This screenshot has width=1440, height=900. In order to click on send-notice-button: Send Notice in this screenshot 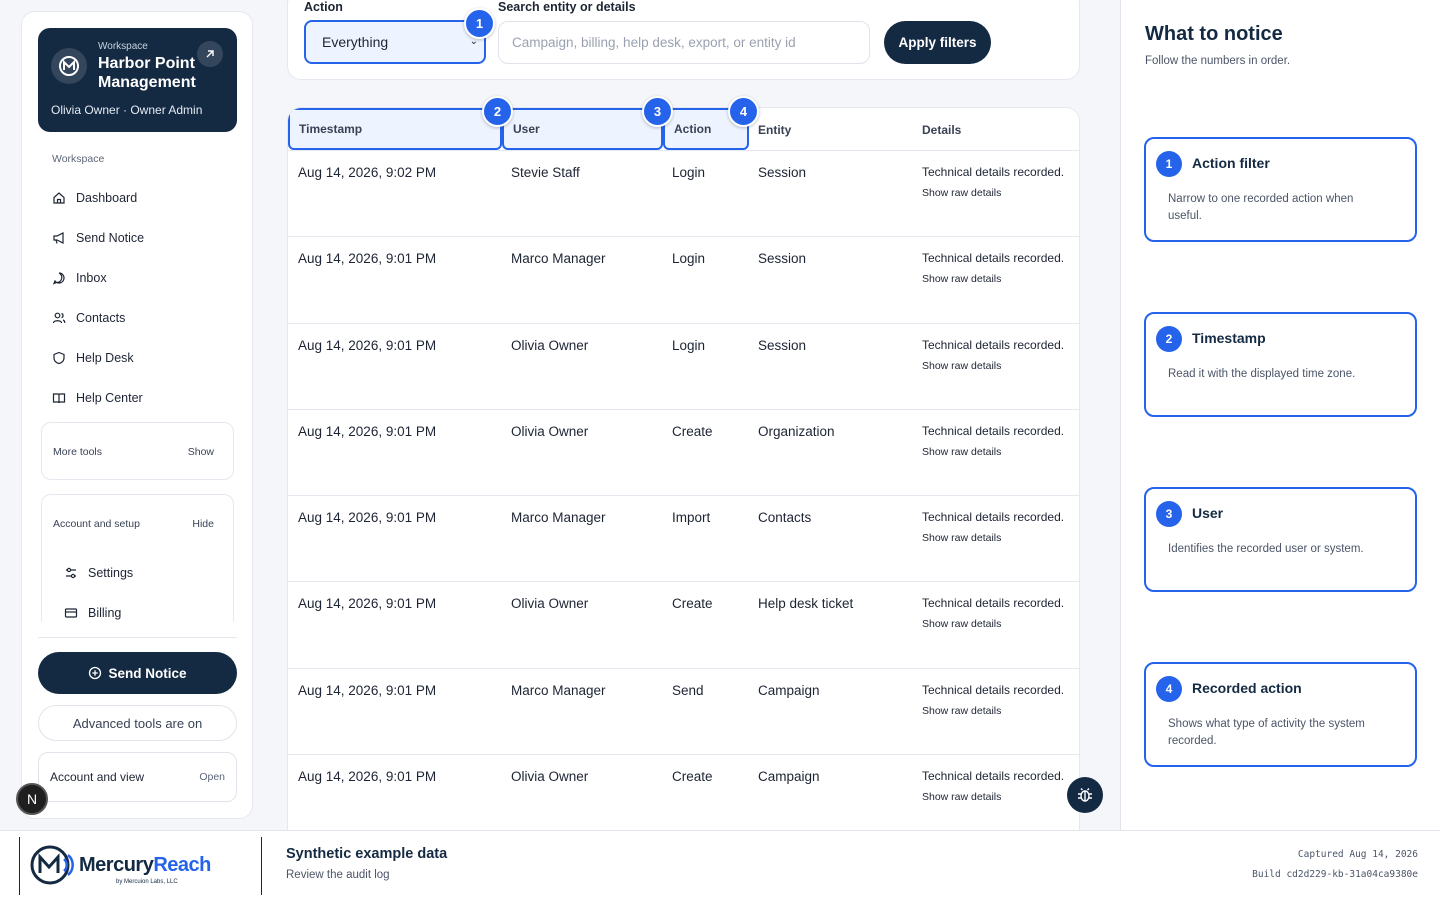, I will do `click(137, 673)`.